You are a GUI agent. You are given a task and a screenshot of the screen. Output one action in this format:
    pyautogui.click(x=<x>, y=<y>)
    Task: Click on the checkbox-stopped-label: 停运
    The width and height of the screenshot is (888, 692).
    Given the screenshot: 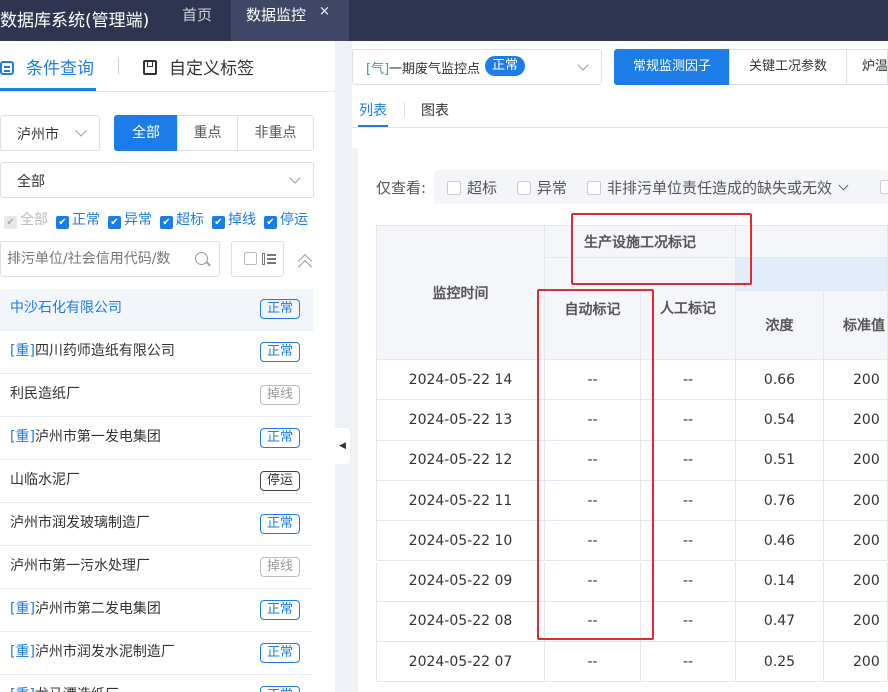 What is the action you would take?
    pyautogui.click(x=294, y=220)
    